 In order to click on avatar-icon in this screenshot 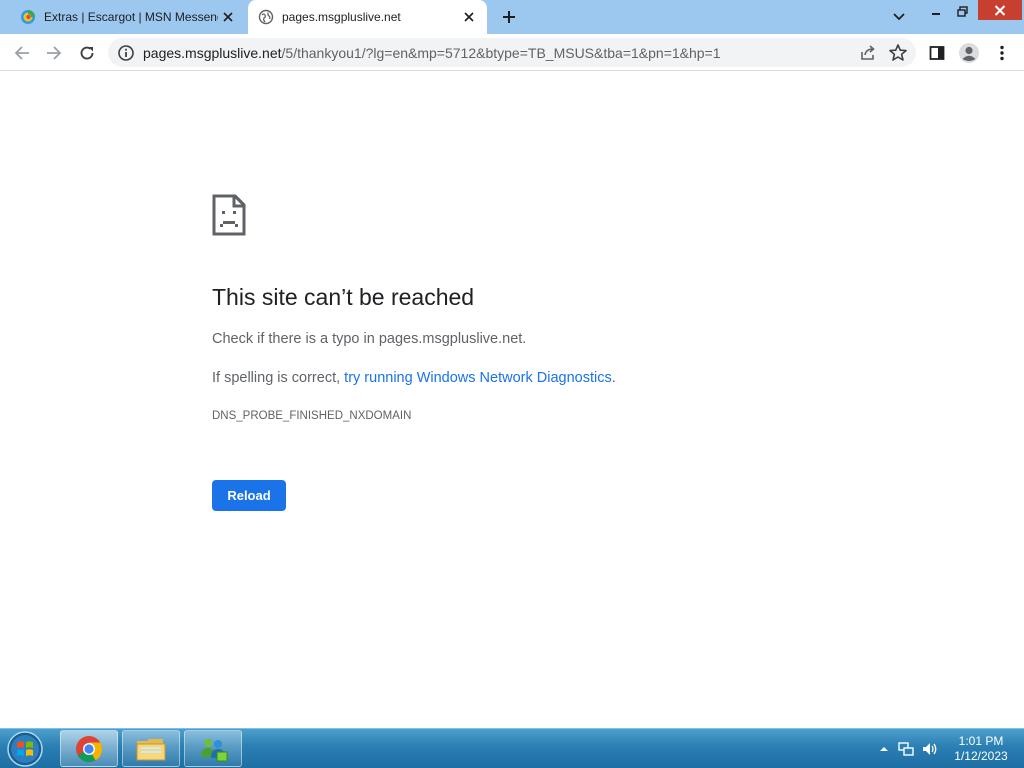, I will do `click(969, 53)`.